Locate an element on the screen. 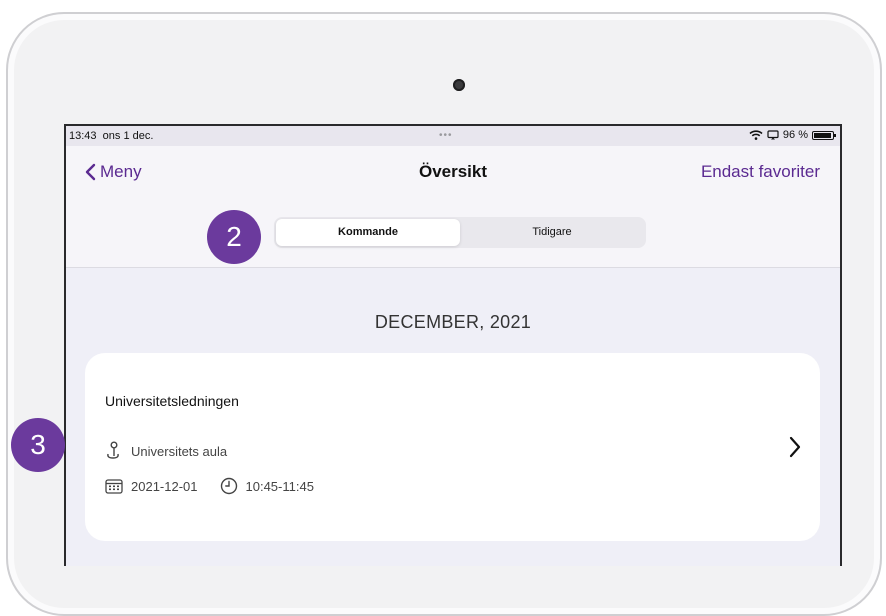  segment-bar: Kommande Tidigare is located at coordinates (453, 234).